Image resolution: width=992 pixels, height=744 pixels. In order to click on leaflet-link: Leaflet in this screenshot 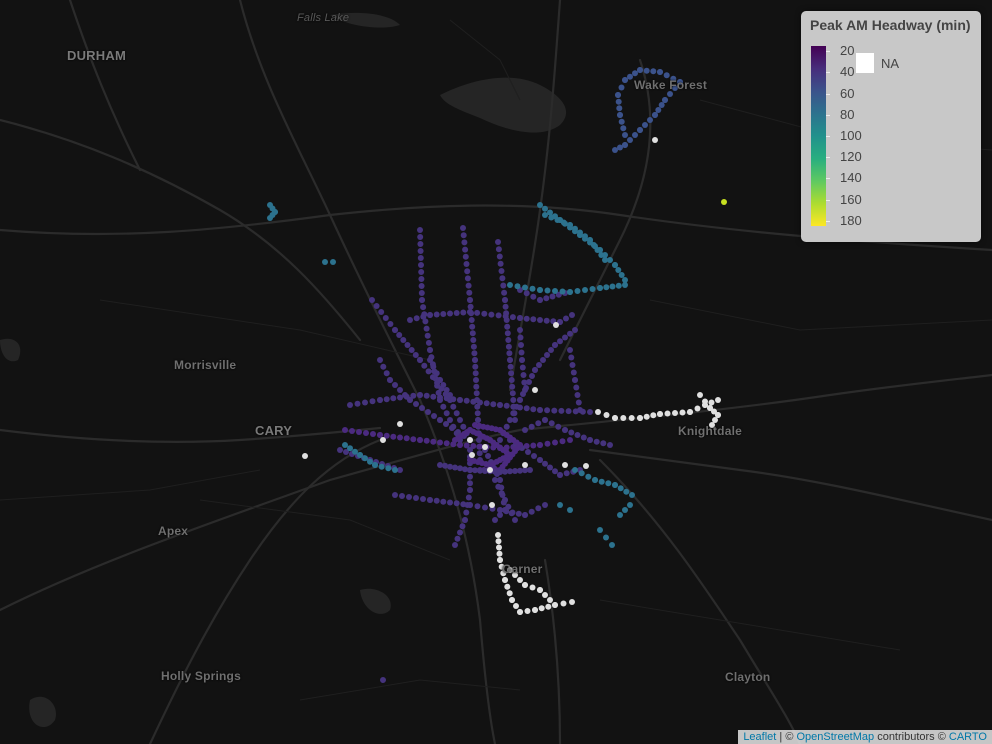, I will do `click(759, 737)`.